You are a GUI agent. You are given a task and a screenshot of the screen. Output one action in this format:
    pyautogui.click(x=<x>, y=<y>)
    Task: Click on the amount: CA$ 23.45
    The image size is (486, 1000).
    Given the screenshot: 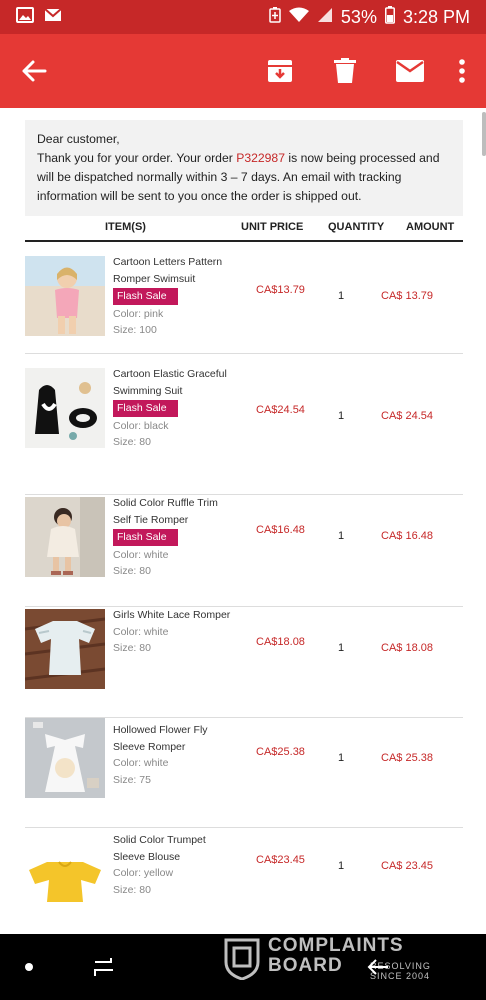 What is the action you would take?
    pyautogui.click(x=407, y=866)
    